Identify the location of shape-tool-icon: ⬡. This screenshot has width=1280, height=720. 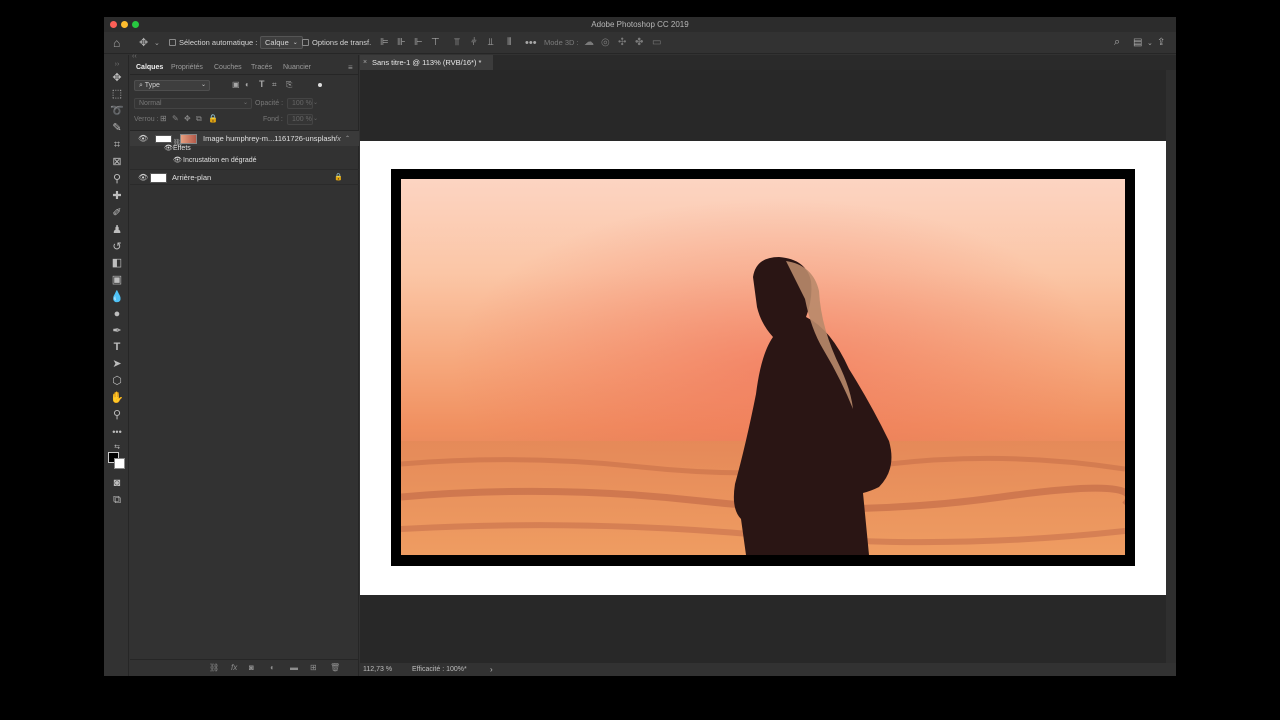
(117, 381).